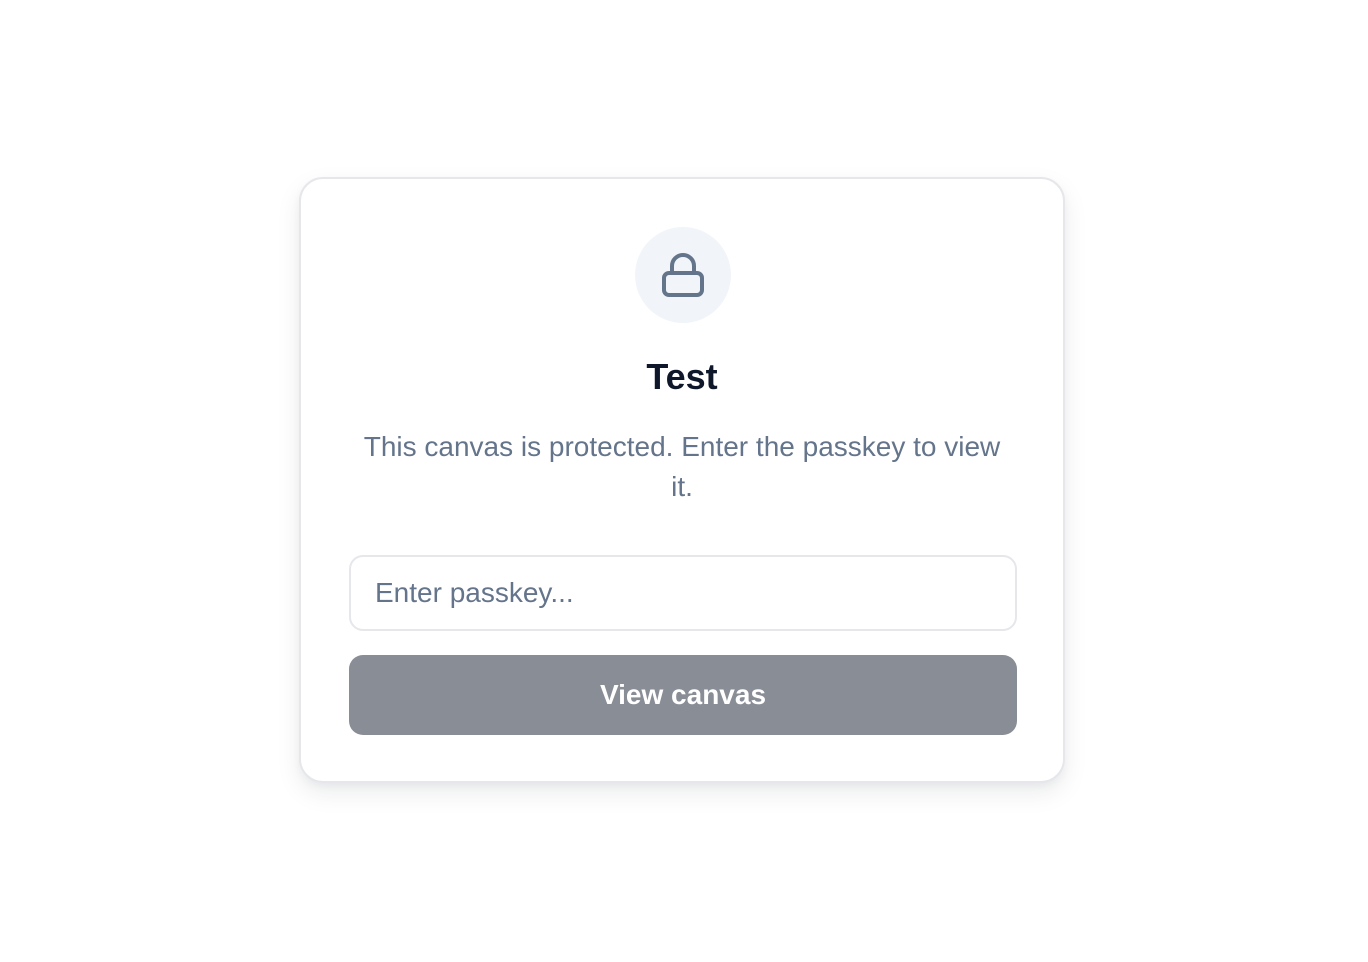  What do you see at coordinates (683, 593) in the screenshot?
I see `passkey-input` at bounding box center [683, 593].